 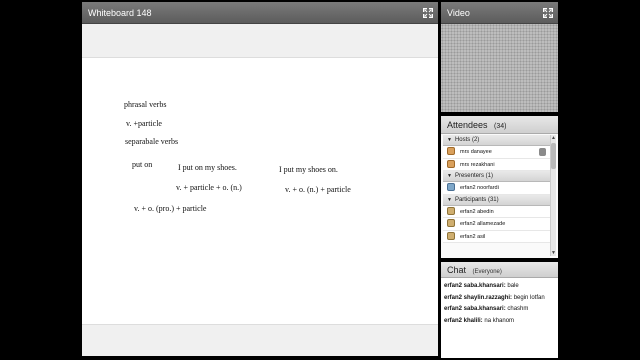 What do you see at coordinates (553, 138) in the screenshot?
I see `scroll-up-icon: ▲` at bounding box center [553, 138].